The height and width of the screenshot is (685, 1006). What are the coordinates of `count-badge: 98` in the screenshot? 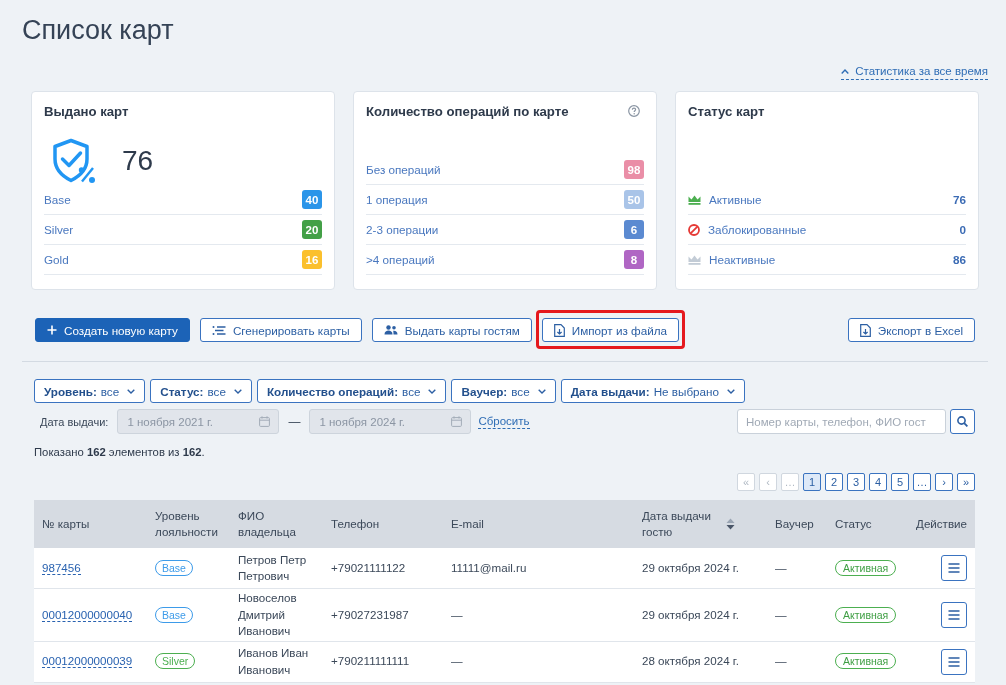 It's located at (634, 169).